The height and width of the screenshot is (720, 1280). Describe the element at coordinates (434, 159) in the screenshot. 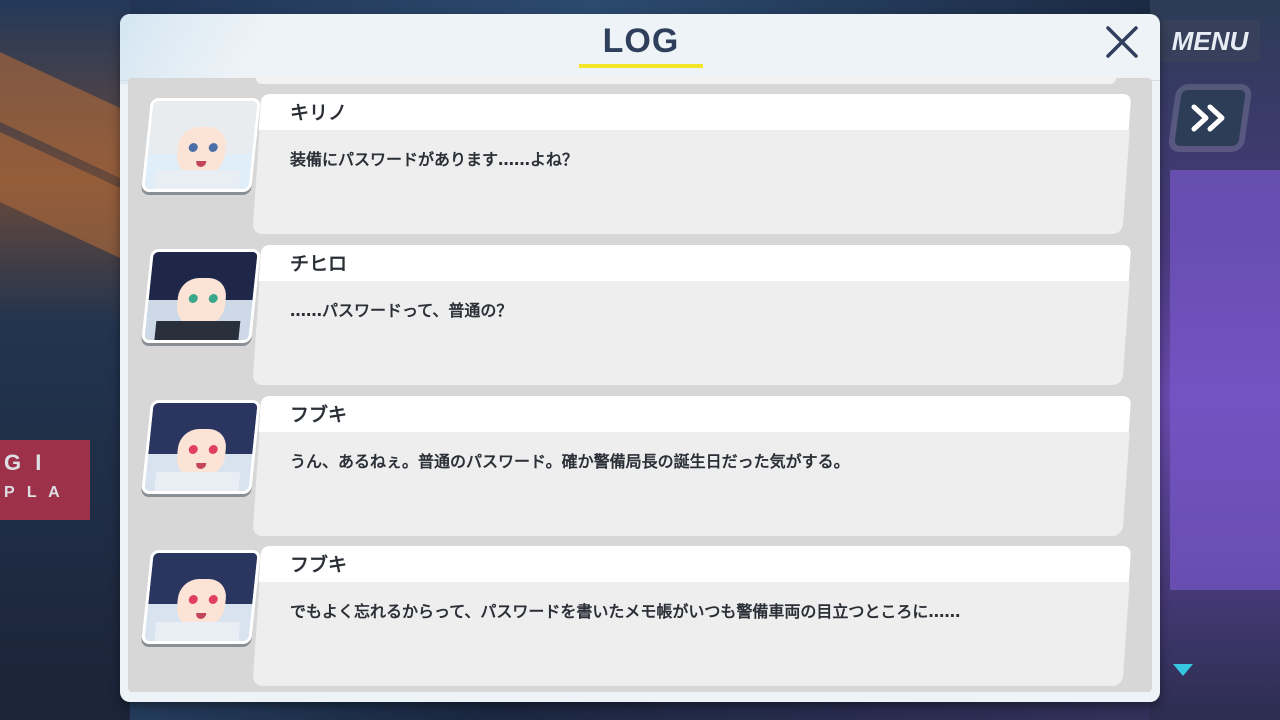

I see `message-text: 装備にパスワードがあります……よね？` at that location.